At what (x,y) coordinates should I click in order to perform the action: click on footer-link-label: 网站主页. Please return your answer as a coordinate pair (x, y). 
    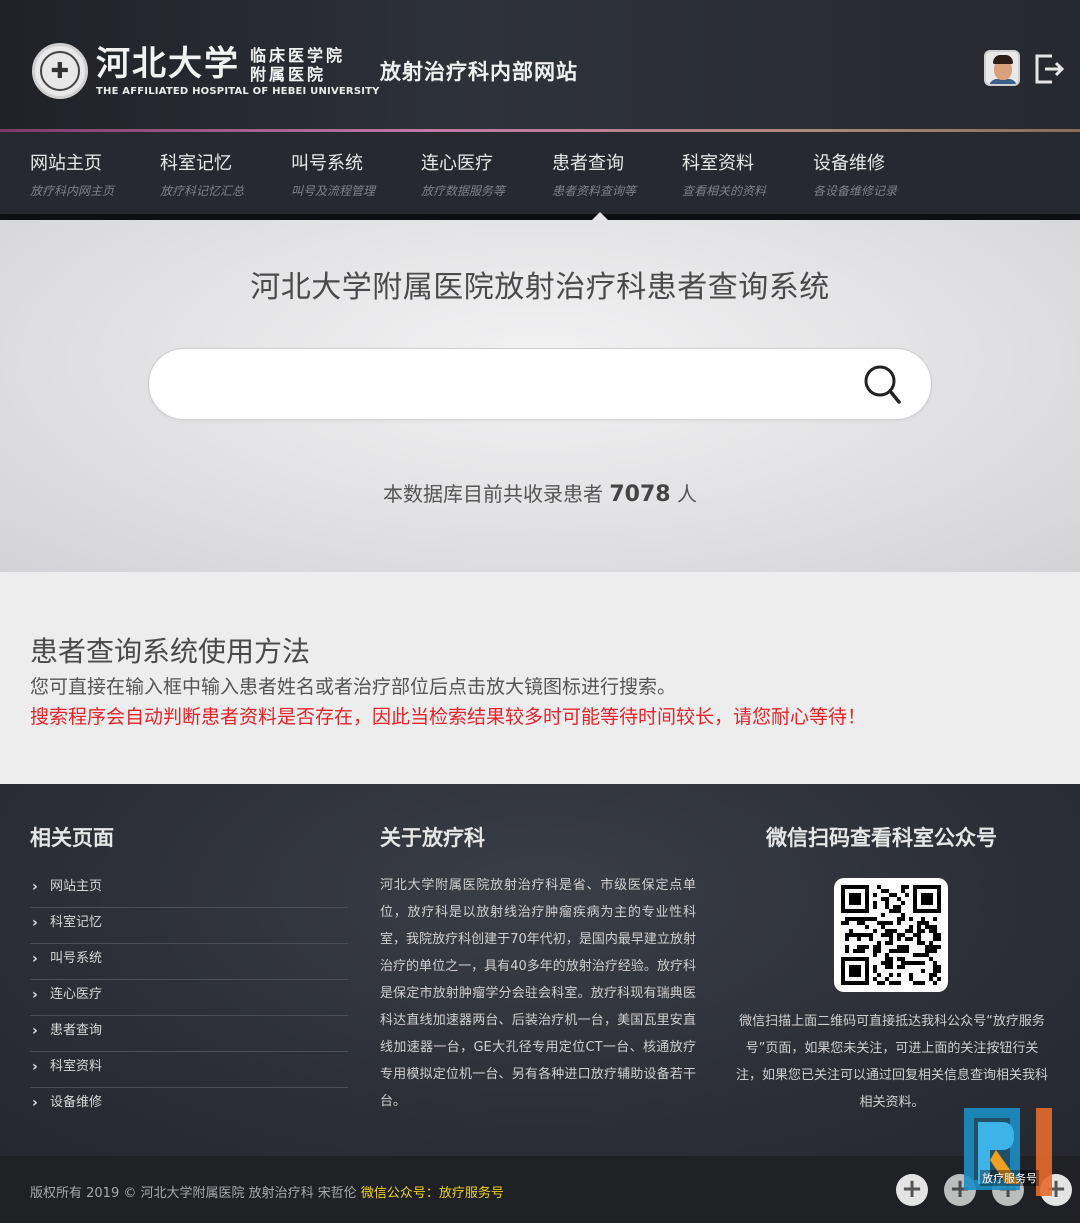
    Looking at the image, I should click on (76, 886).